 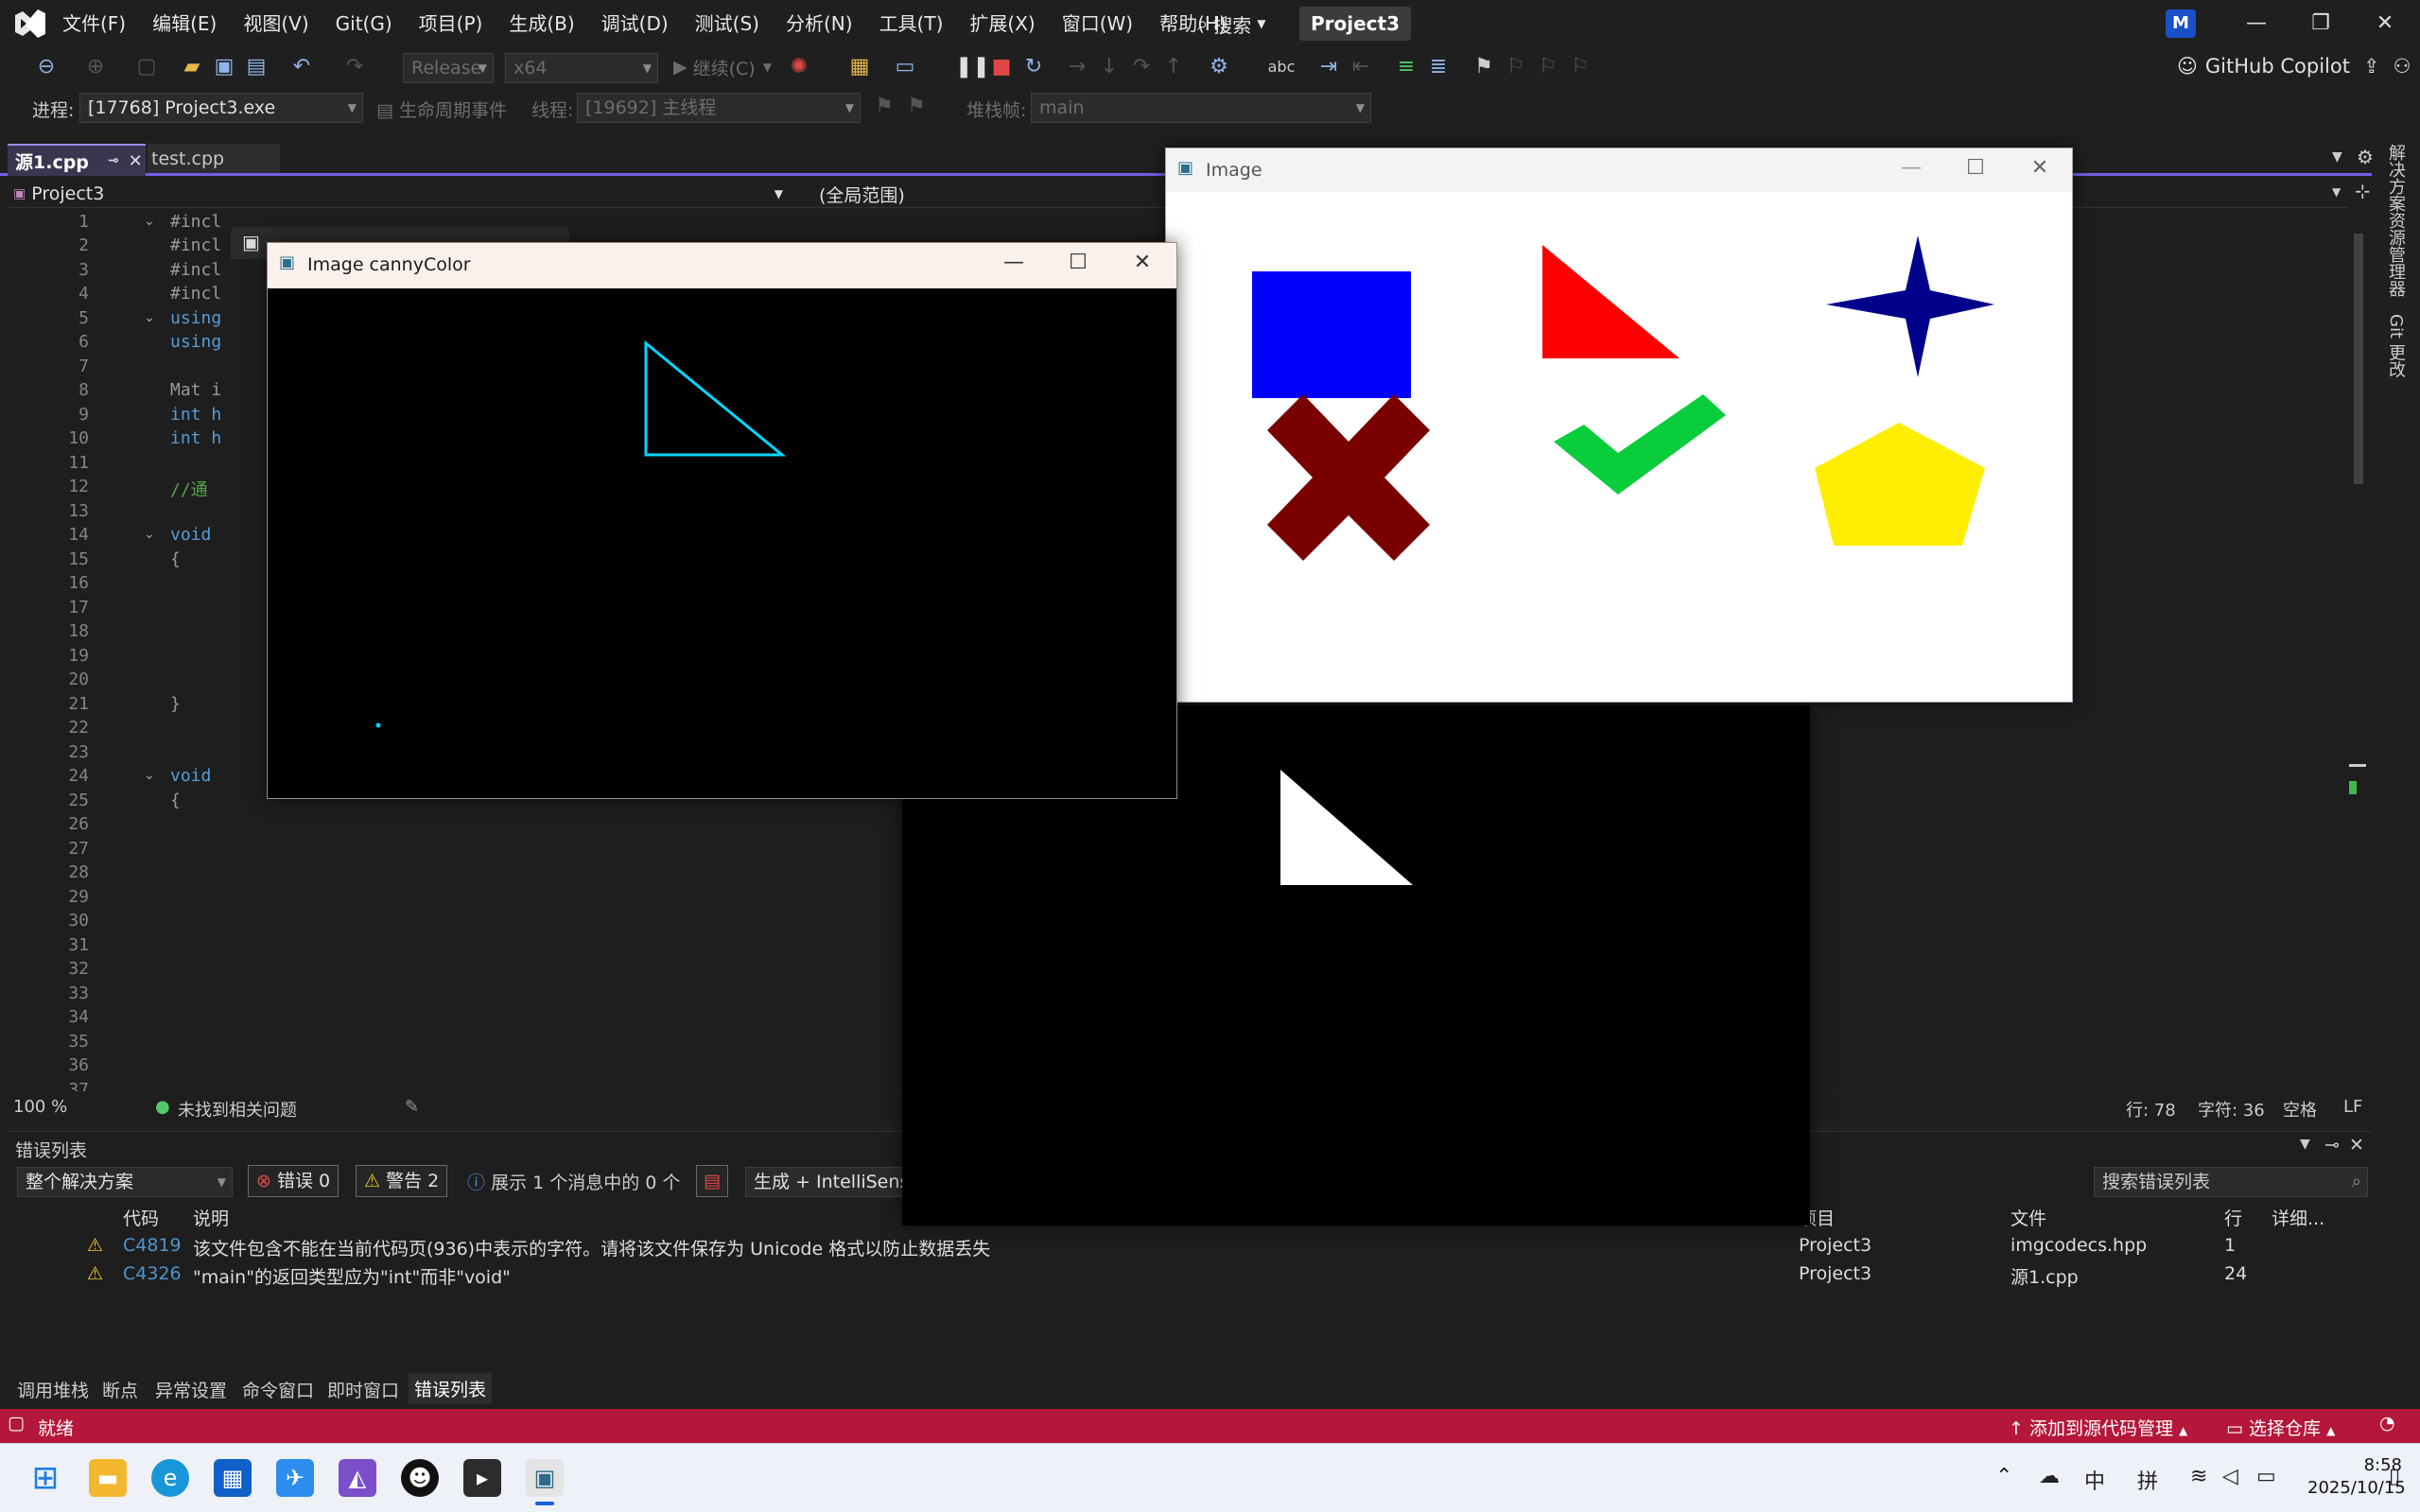 I want to click on process-dropdown: [17768] Project3.exe ▼, so click(x=221, y=108).